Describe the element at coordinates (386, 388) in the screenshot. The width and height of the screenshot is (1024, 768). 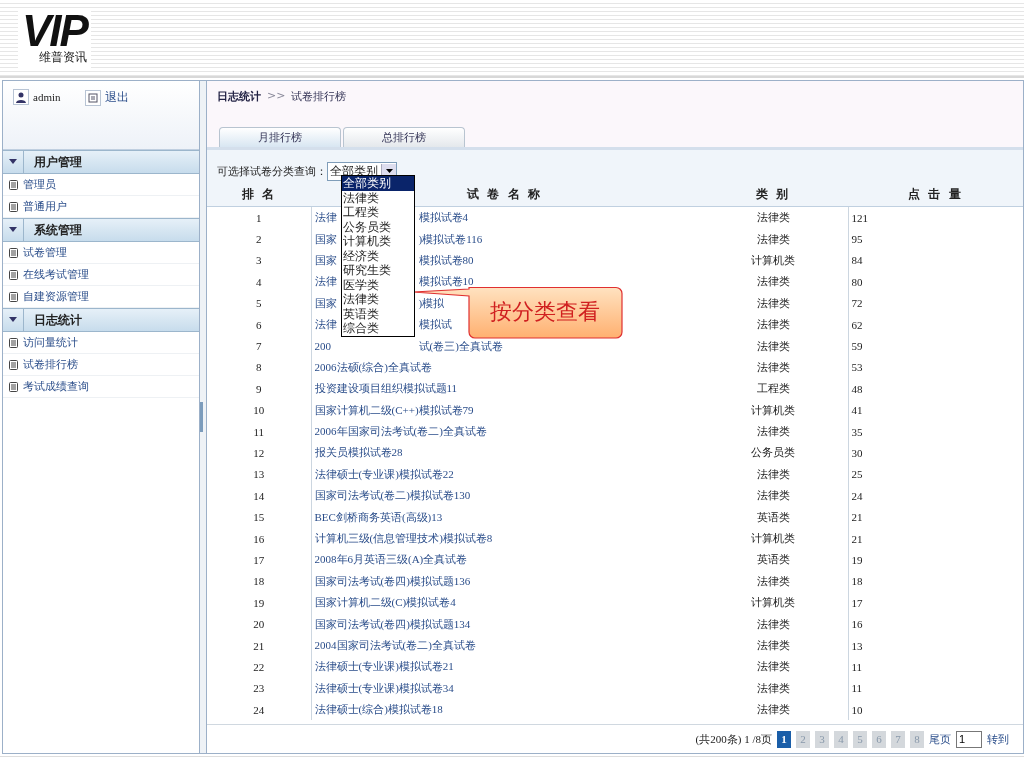
I see `exam-name-link: 投资建设项目组织模拟试题11` at that location.